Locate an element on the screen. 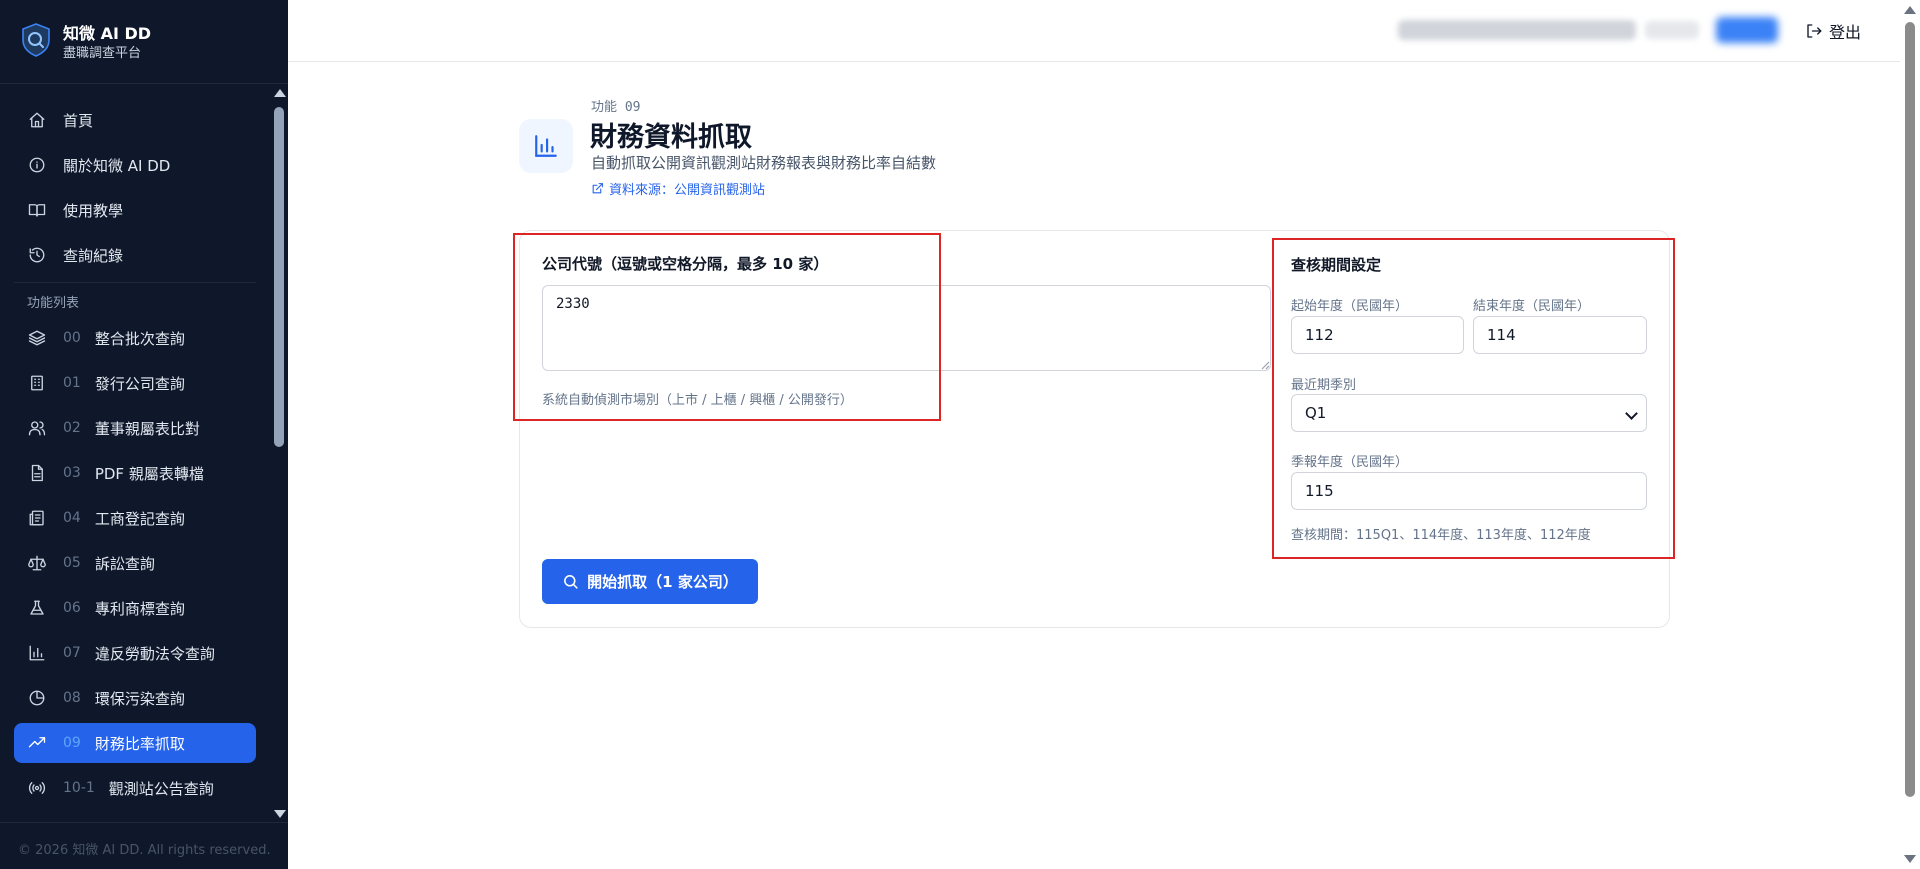  sidebar-item-label: 整合批次查詢 is located at coordinates (139, 338).